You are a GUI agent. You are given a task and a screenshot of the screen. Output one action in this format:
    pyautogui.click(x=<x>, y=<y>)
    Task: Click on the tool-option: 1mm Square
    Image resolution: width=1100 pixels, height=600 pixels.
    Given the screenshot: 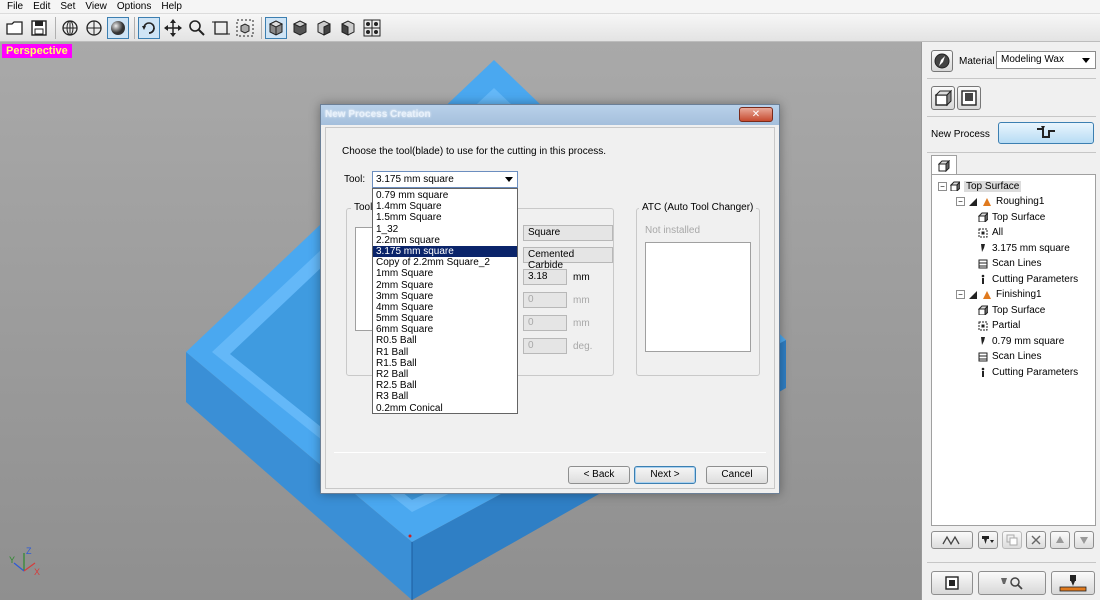 What is the action you would take?
    pyautogui.click(x=445, y=273)
    